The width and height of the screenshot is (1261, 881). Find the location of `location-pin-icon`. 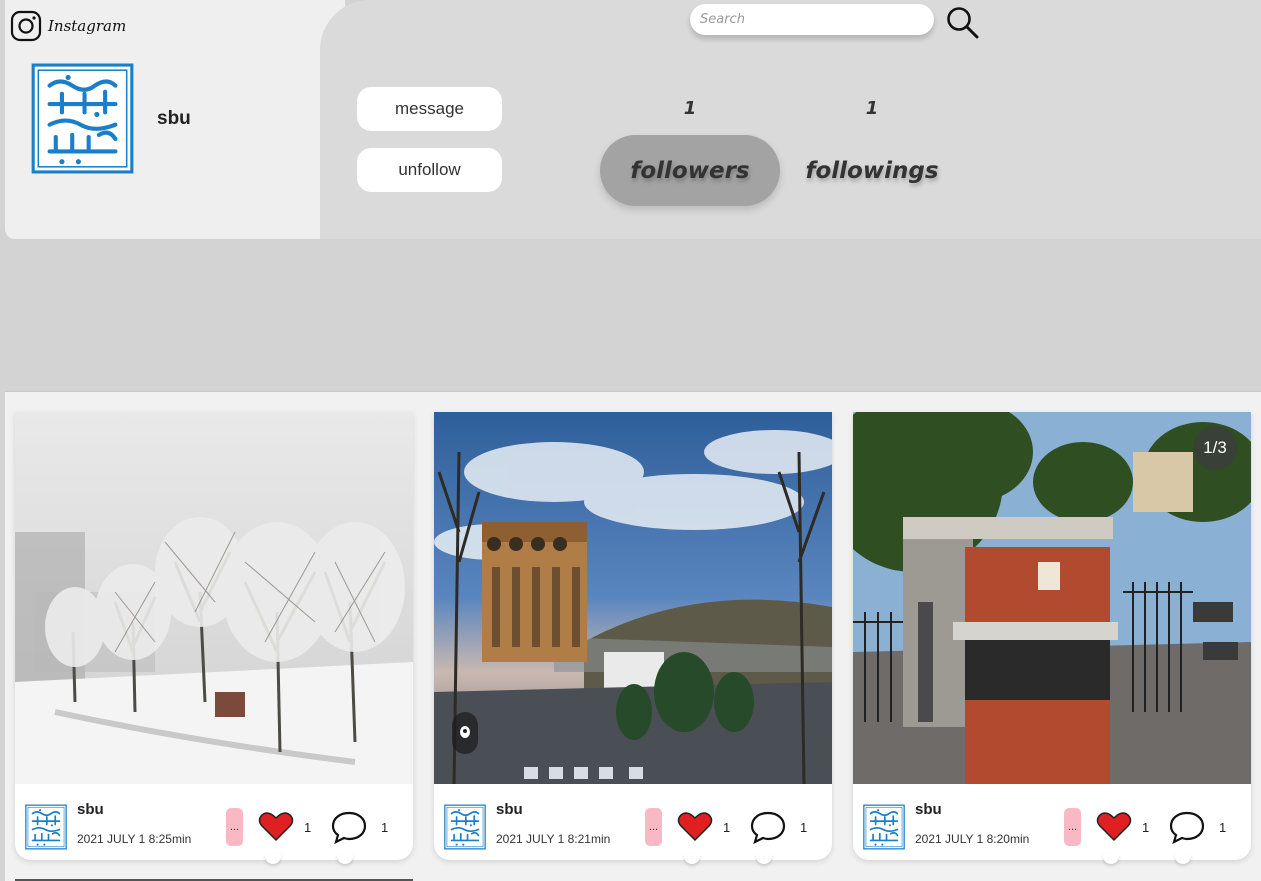

location-pin-icon is located at coordinates (465, 732).